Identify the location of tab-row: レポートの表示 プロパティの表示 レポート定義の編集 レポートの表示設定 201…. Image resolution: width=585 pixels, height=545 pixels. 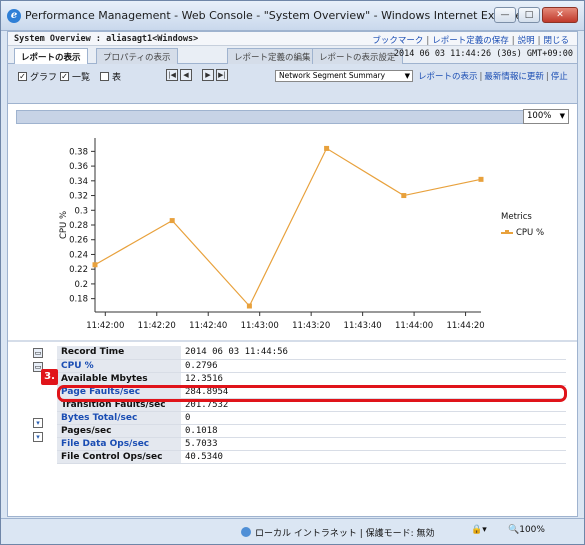
(292, 55).